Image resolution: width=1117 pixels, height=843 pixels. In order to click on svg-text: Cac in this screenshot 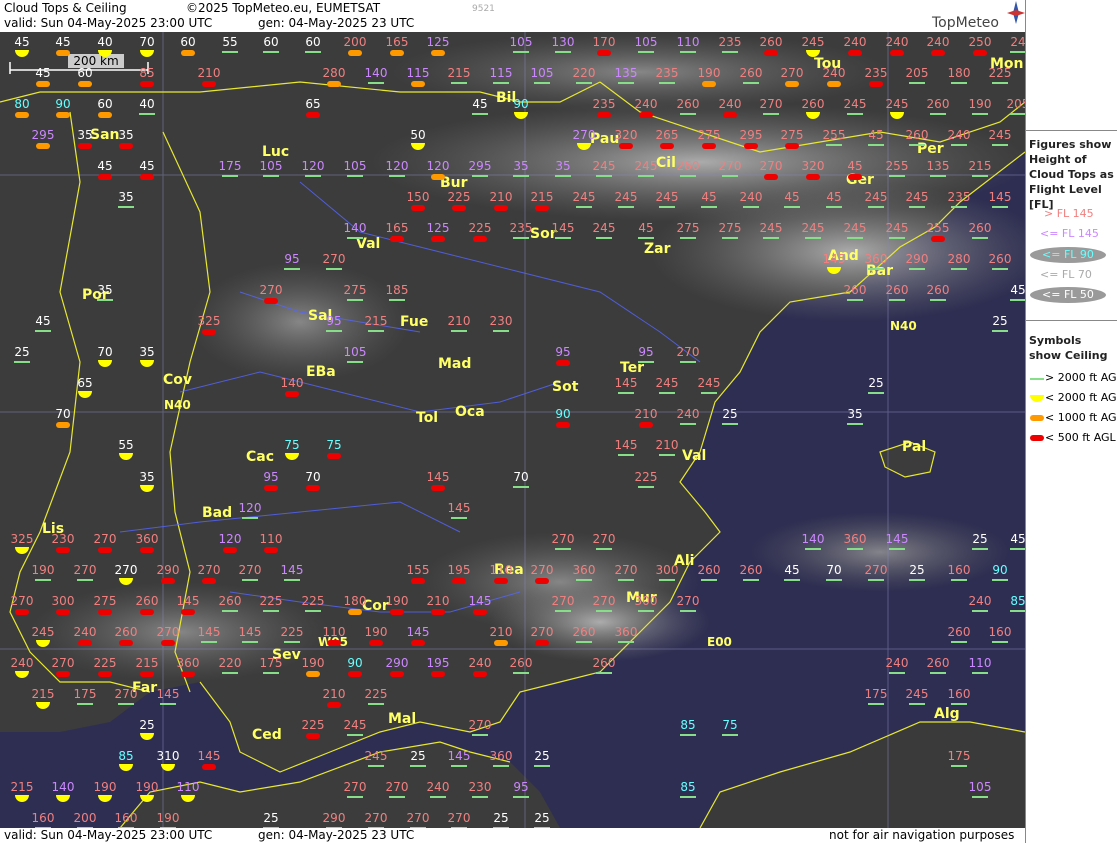, I will do `click(260, 457)`.